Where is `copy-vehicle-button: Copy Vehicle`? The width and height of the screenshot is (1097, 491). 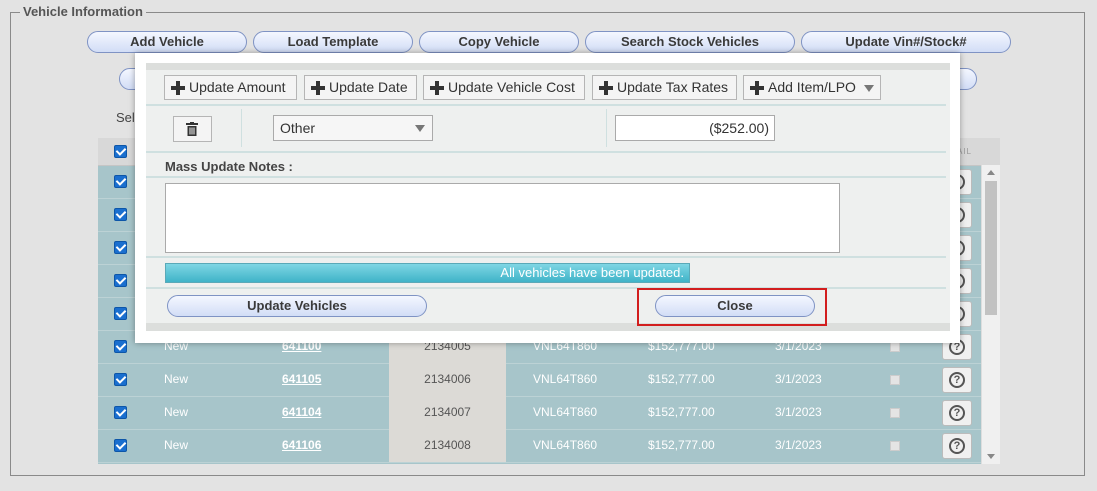
copy-vehicle-button: Copy Vehicle is located at coordinates (499, 42).